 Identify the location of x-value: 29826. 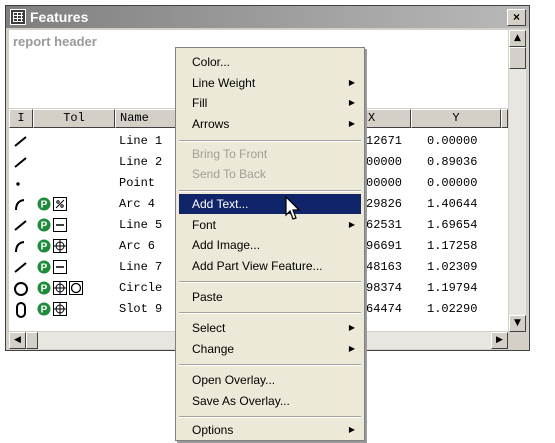
(384, 204).